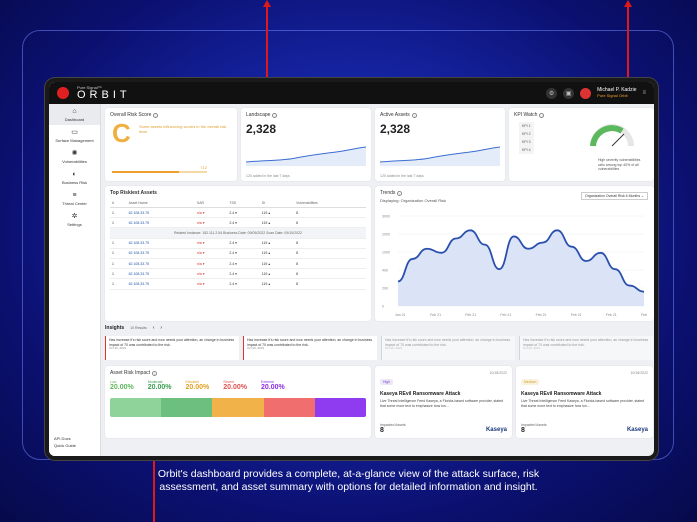  Describe the element at coordinates (235, 385) in the screenshot. I see `risk-level-severe: Severe 20.00%` at that location.